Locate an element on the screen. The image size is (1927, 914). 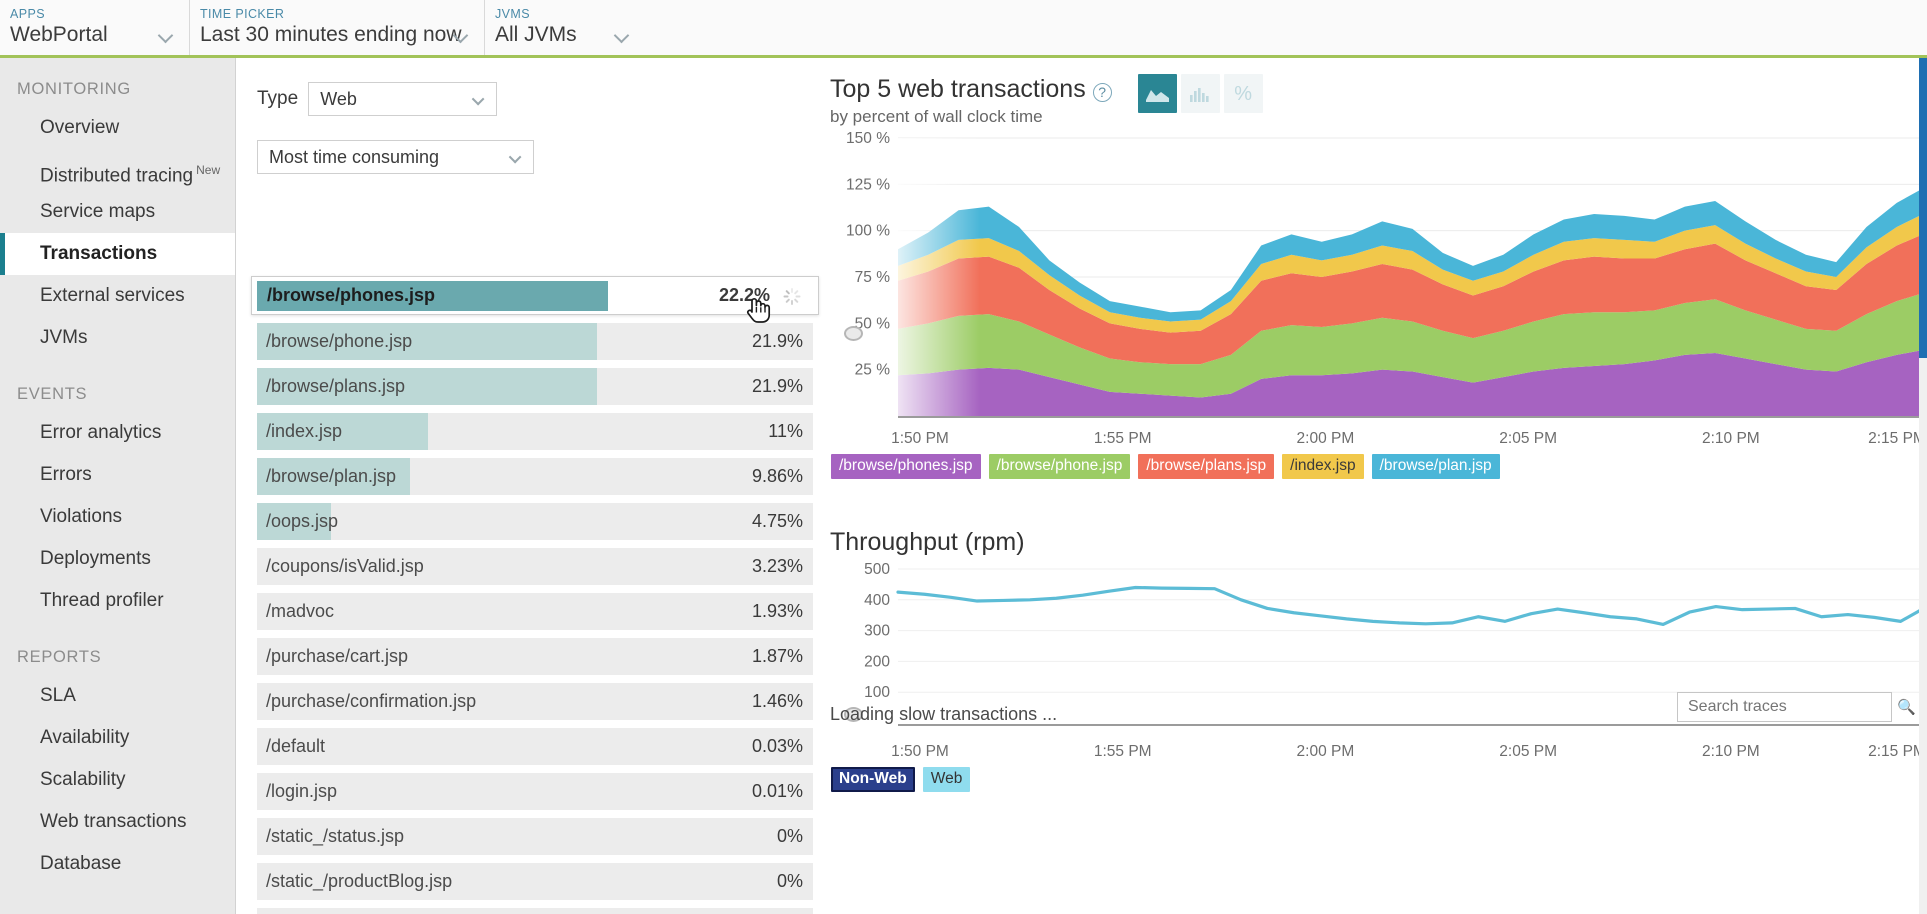
transaction-percent: 3.23% is located at coordinates (777, 566).